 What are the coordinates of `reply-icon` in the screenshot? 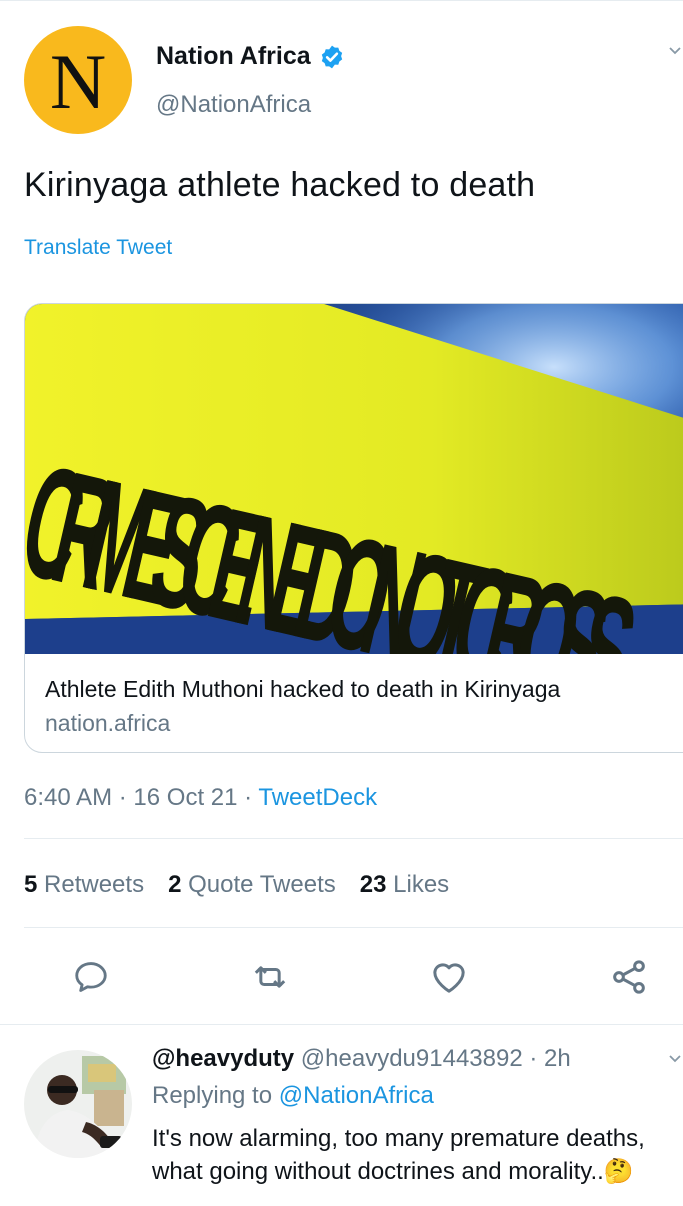 It's located at (91, 977).